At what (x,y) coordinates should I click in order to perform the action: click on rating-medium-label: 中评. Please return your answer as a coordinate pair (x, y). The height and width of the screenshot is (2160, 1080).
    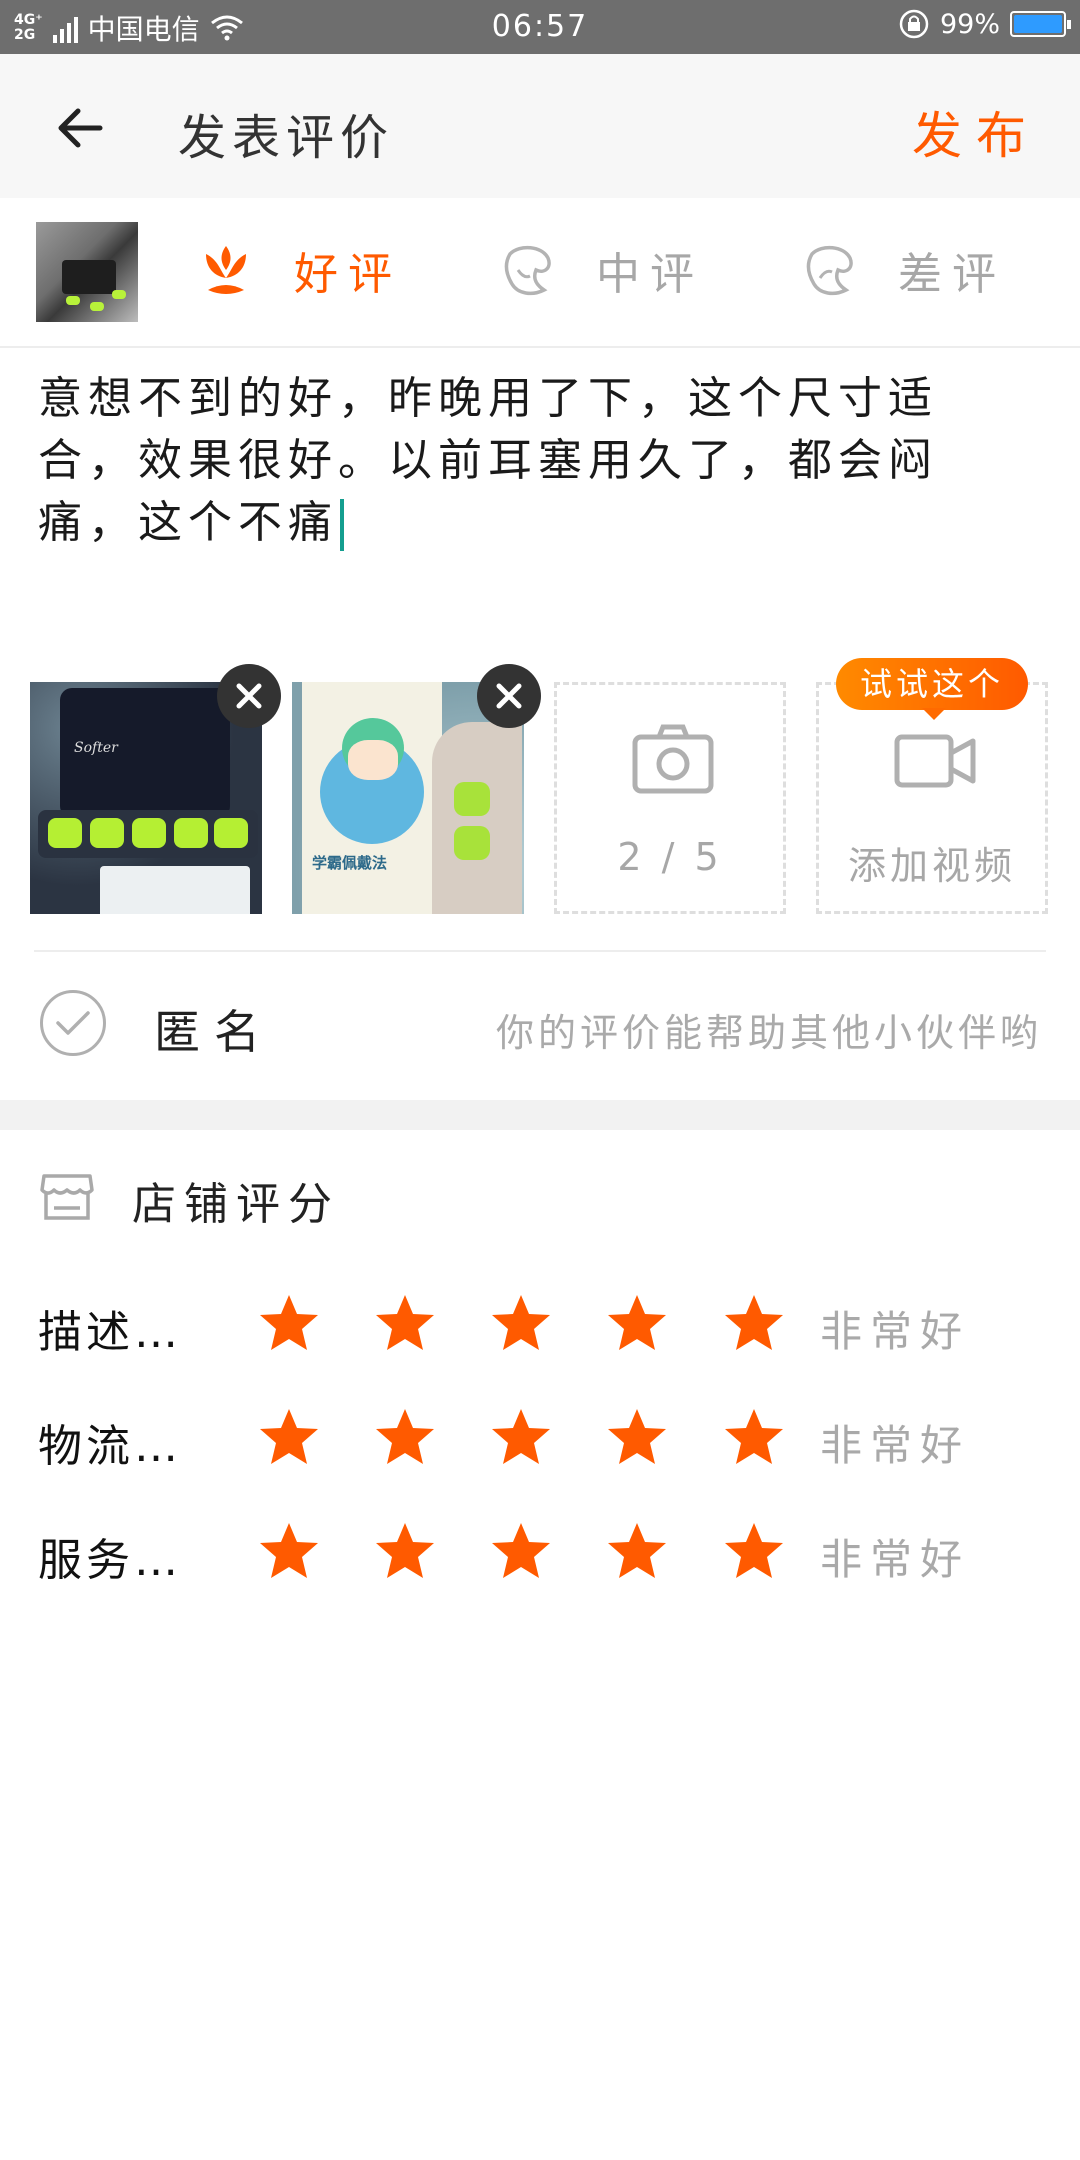
    Looking at the image, I should click on (650, 274).